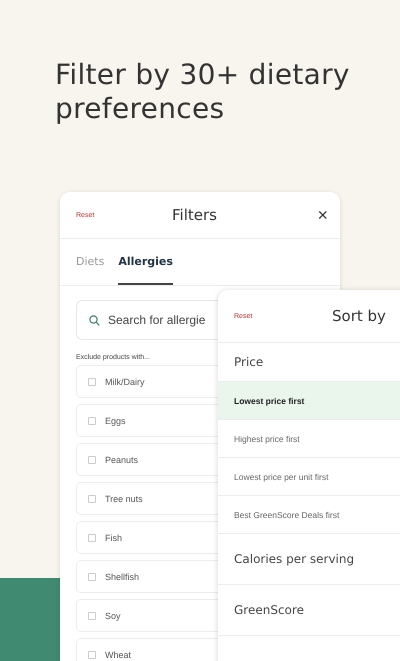 This screenshot has height=661, width=400. I want to click on option-label: Shellfish, so click(122, 577).